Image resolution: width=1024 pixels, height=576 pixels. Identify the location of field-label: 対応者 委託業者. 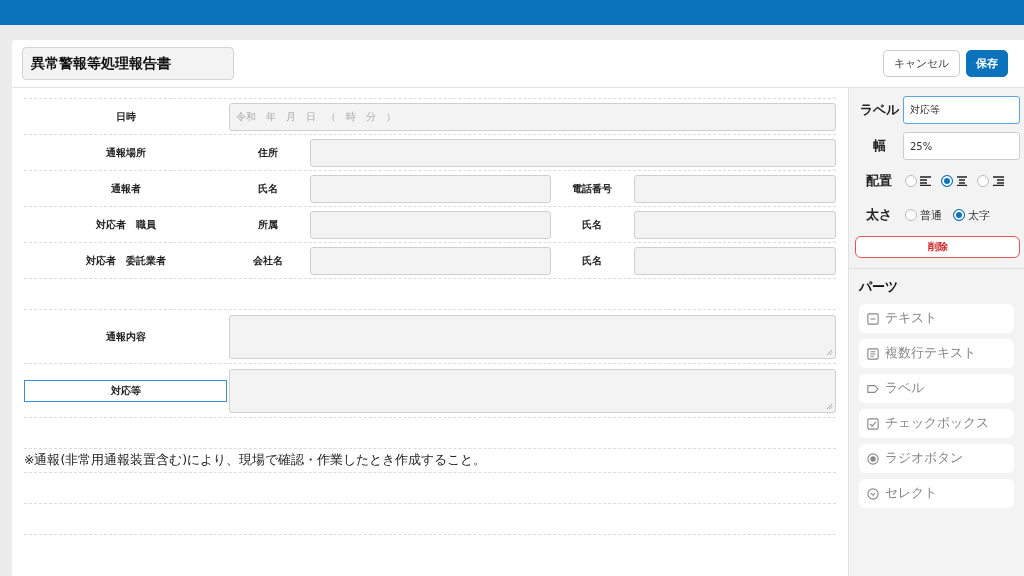
(125, 260).